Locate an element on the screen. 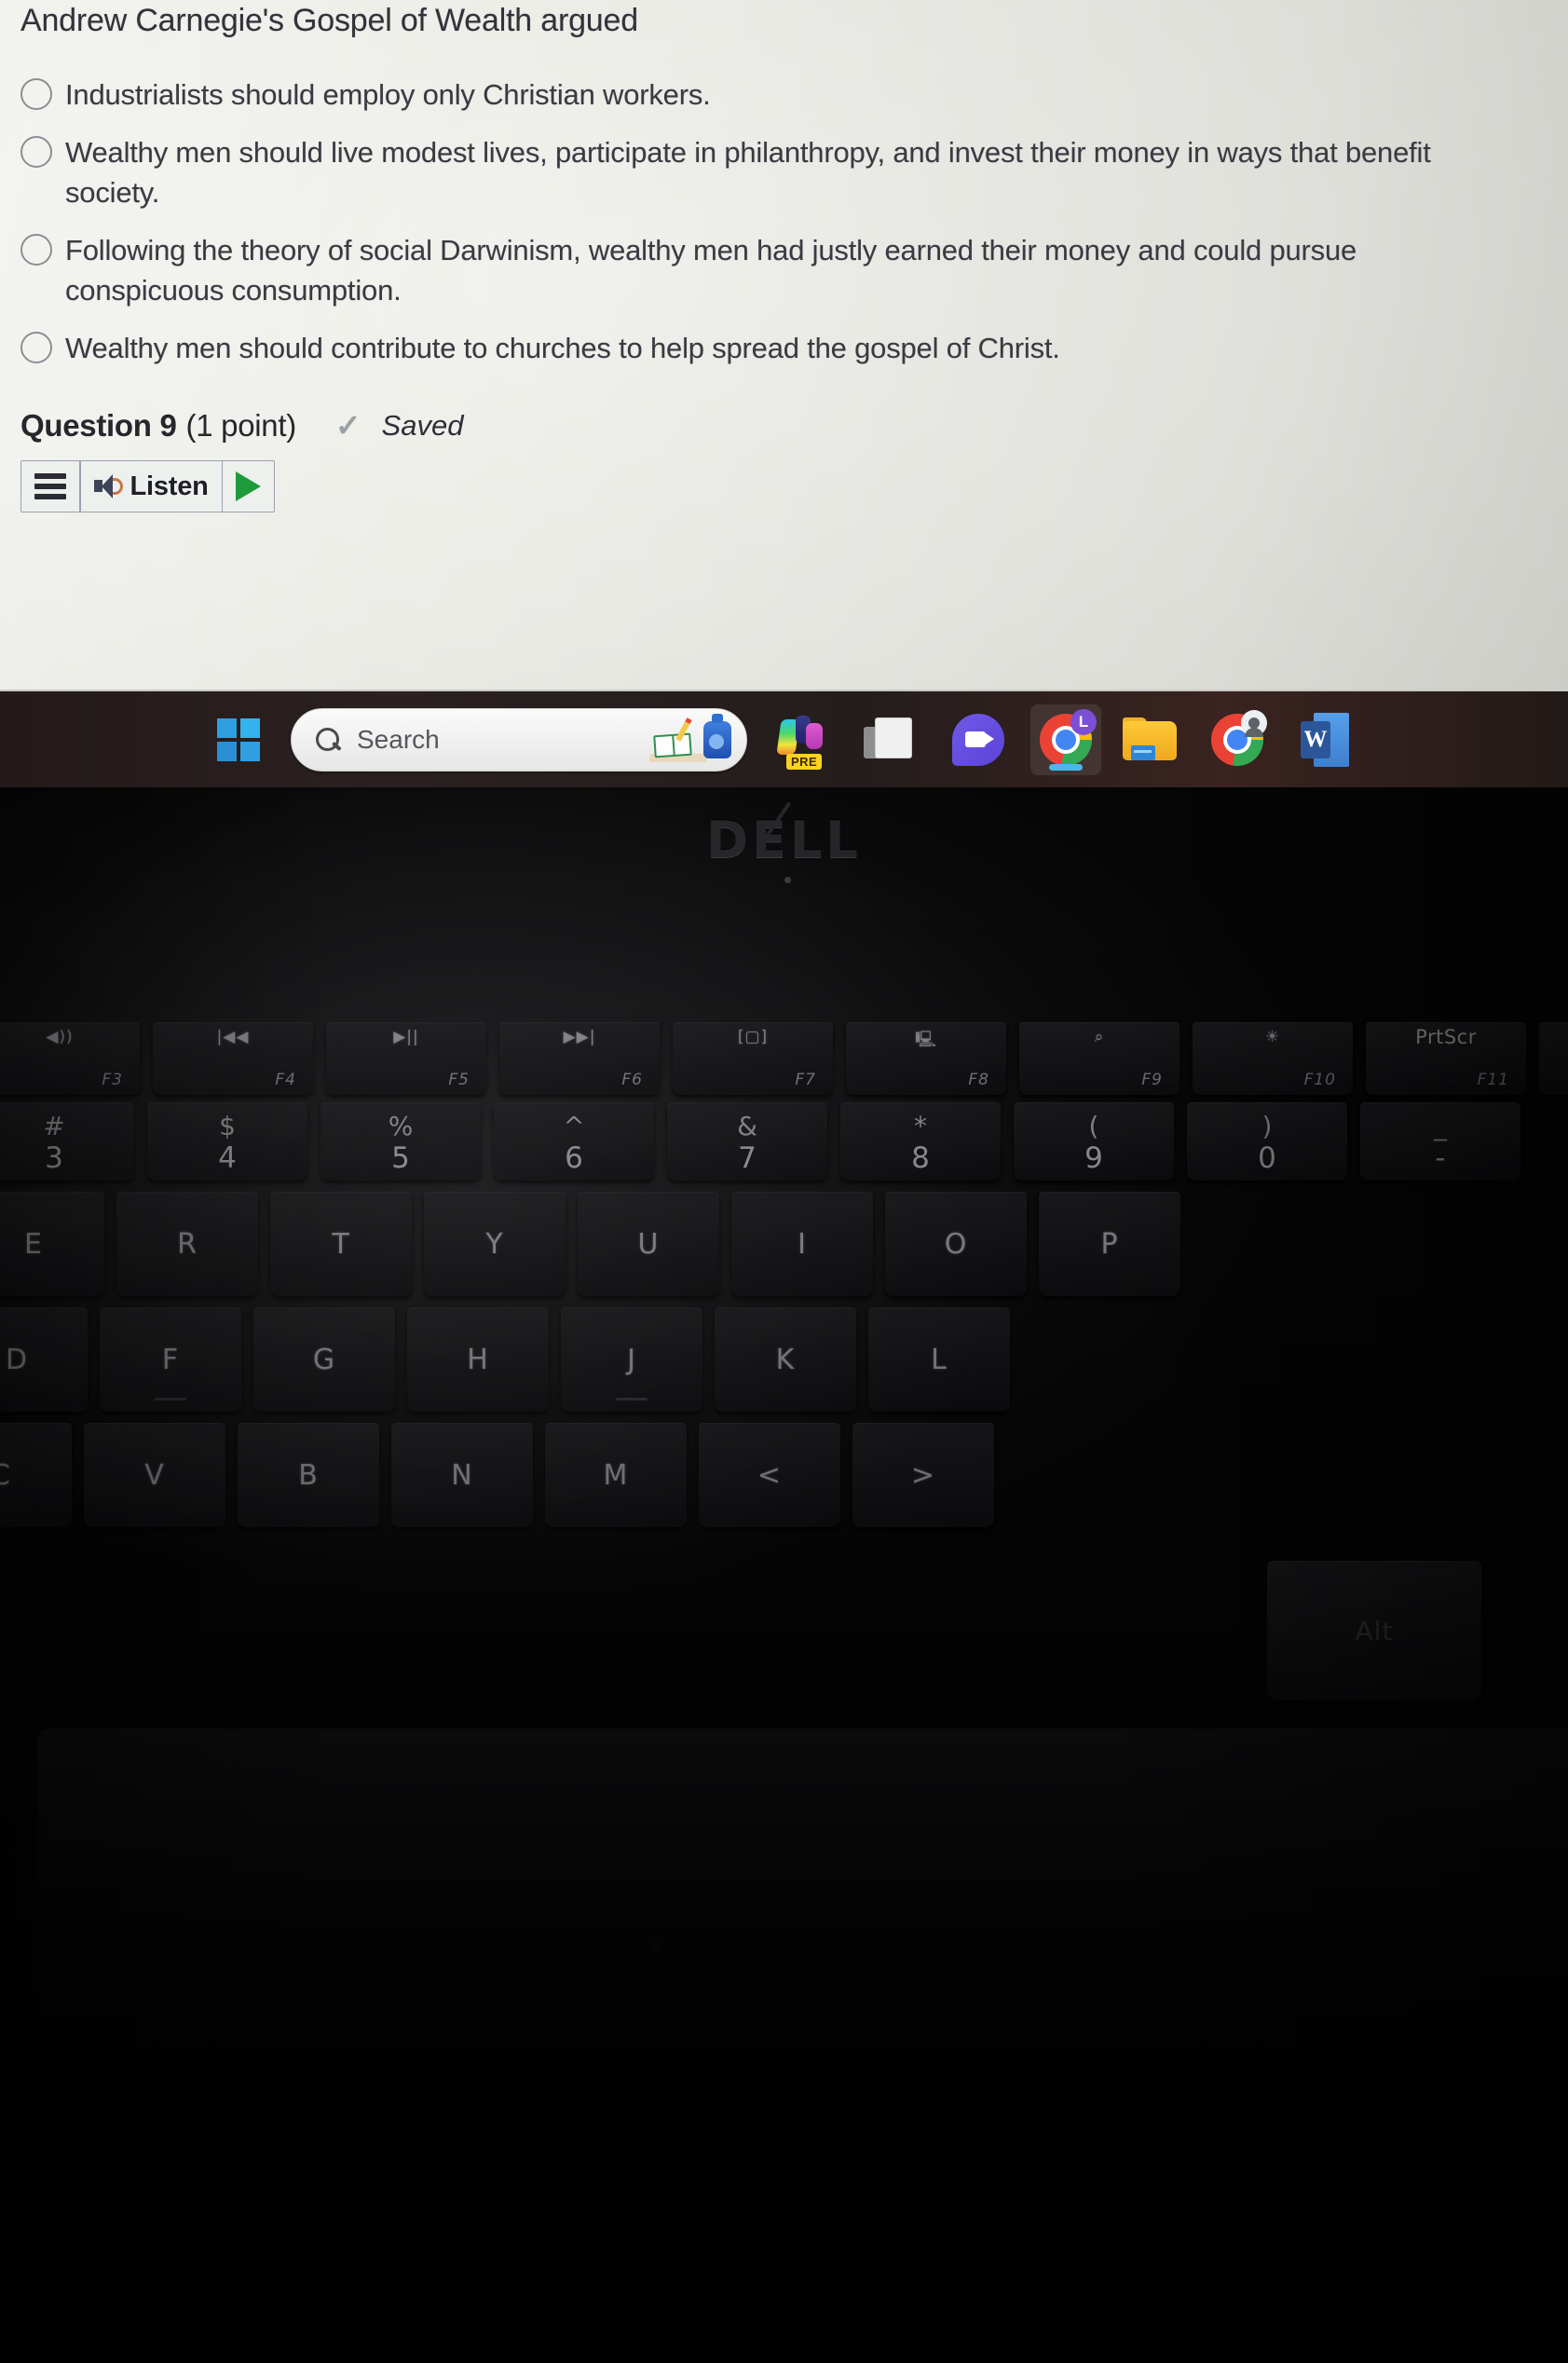 The image size is (1568, 2363). key-8: * 8 is located at coordinates (920, 1141).